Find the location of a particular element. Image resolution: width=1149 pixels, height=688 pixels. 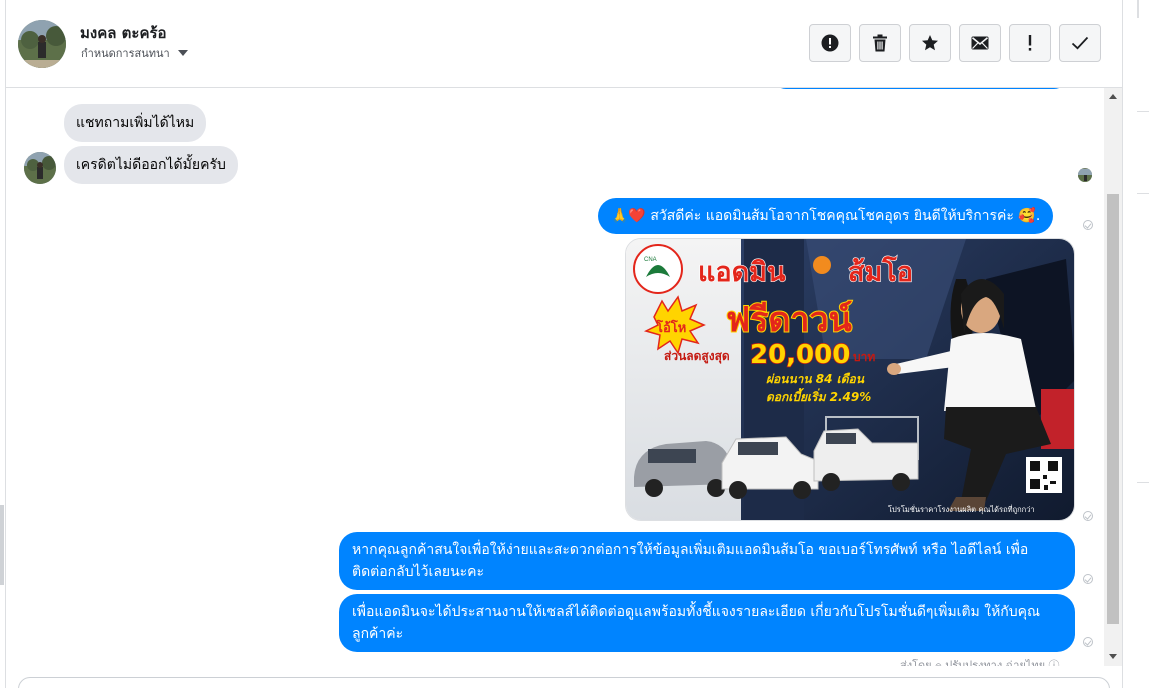

trash-icon is located at coordinates (880, 43).